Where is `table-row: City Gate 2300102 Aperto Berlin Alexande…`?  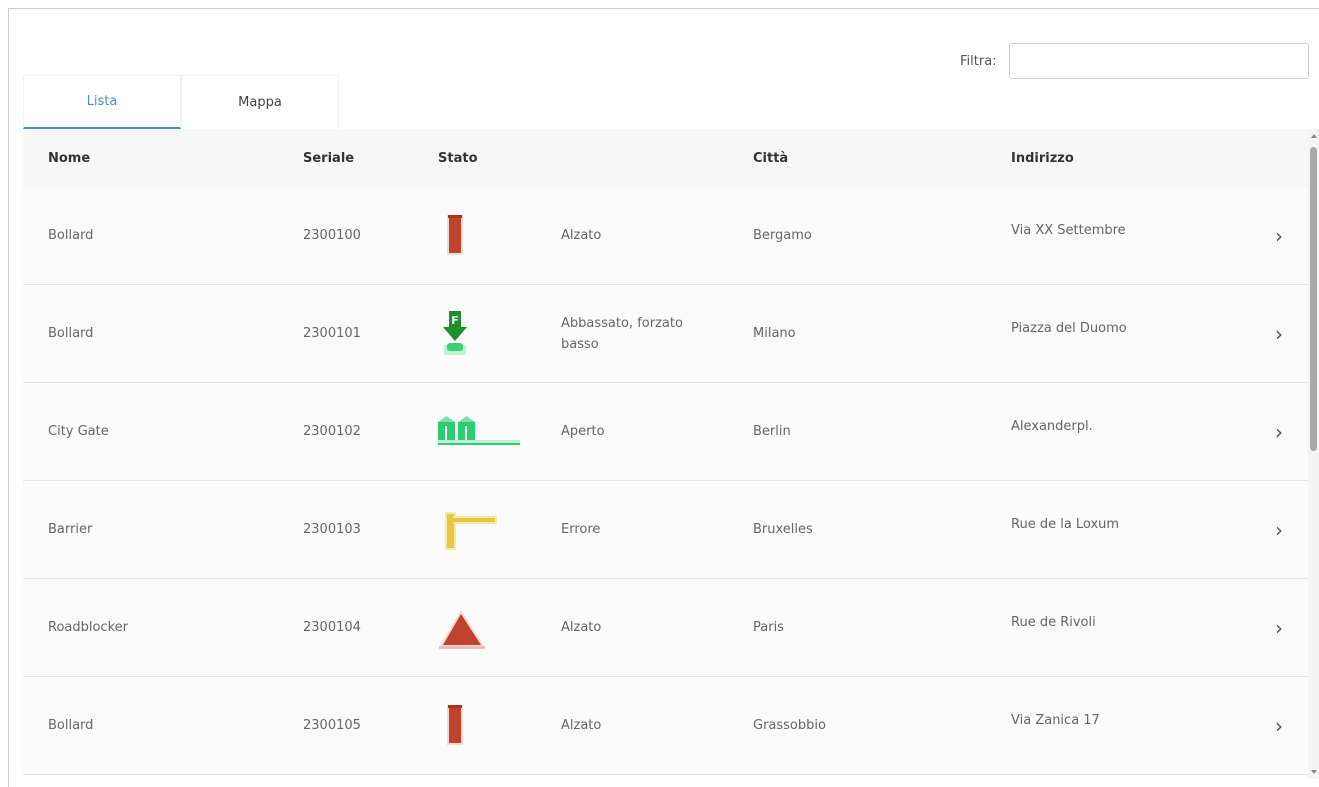
table-row: City Gate 2300102 Aperto Berlin Alexande… is located at coordinates (665, 432).